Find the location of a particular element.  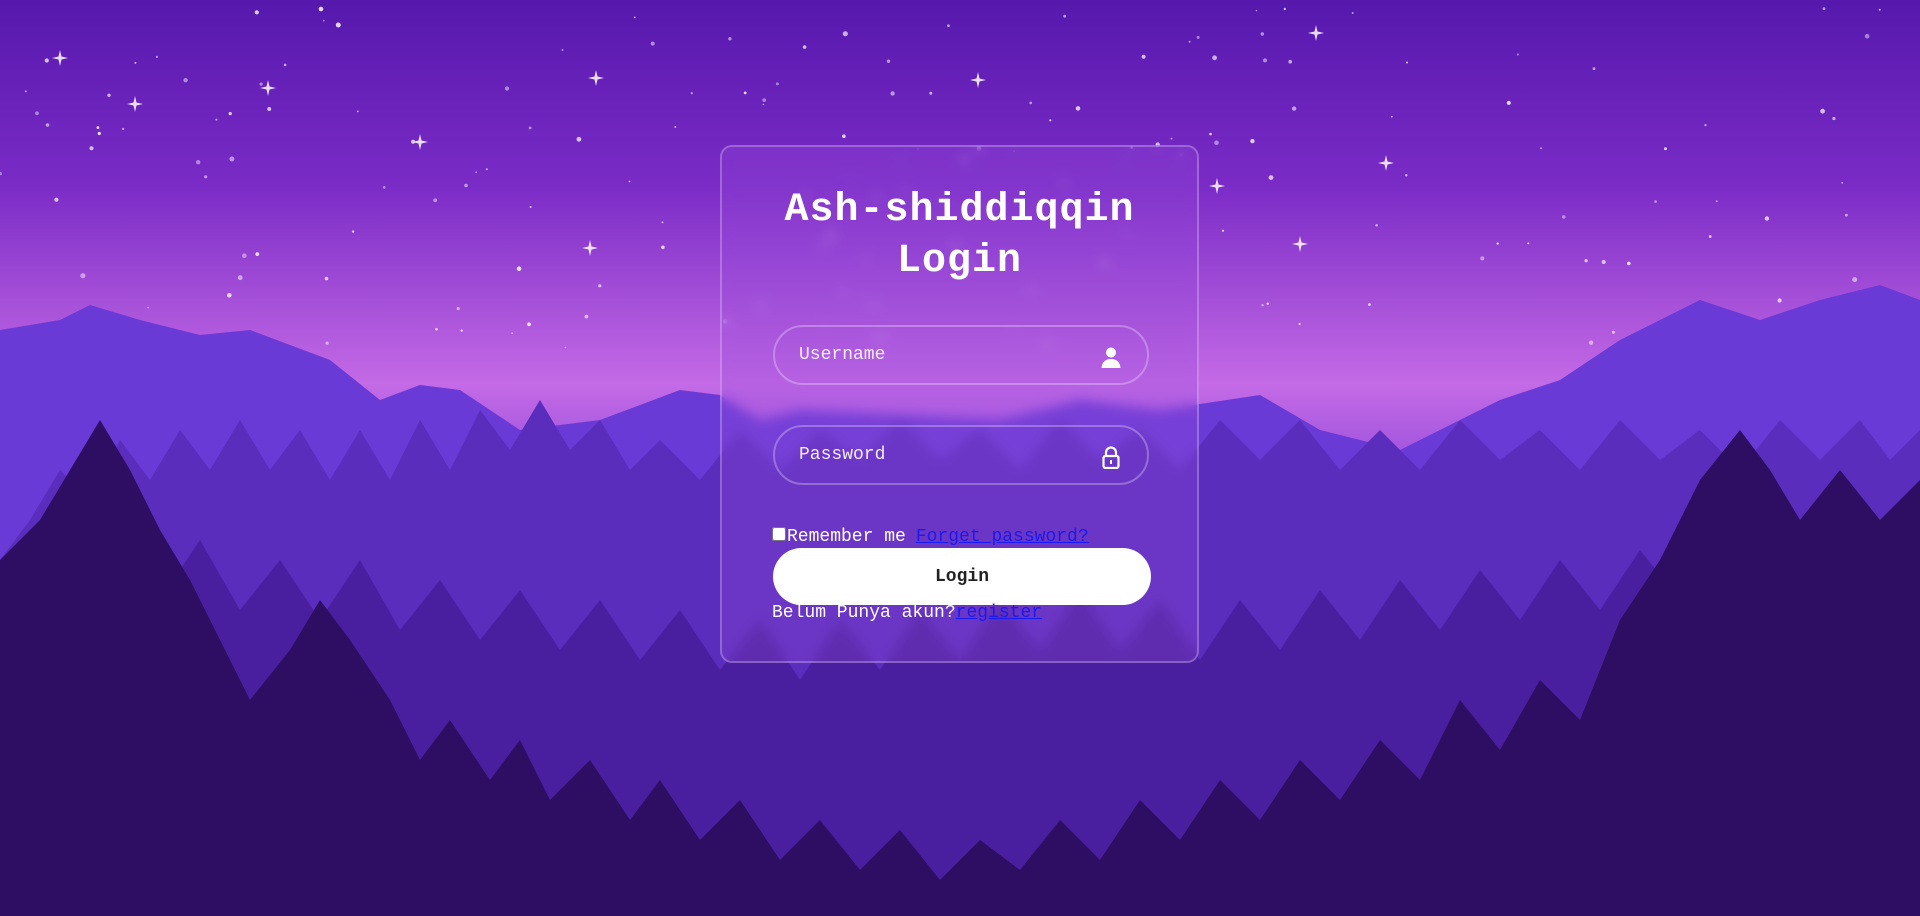

password-input is located at coordinates (961, 455).